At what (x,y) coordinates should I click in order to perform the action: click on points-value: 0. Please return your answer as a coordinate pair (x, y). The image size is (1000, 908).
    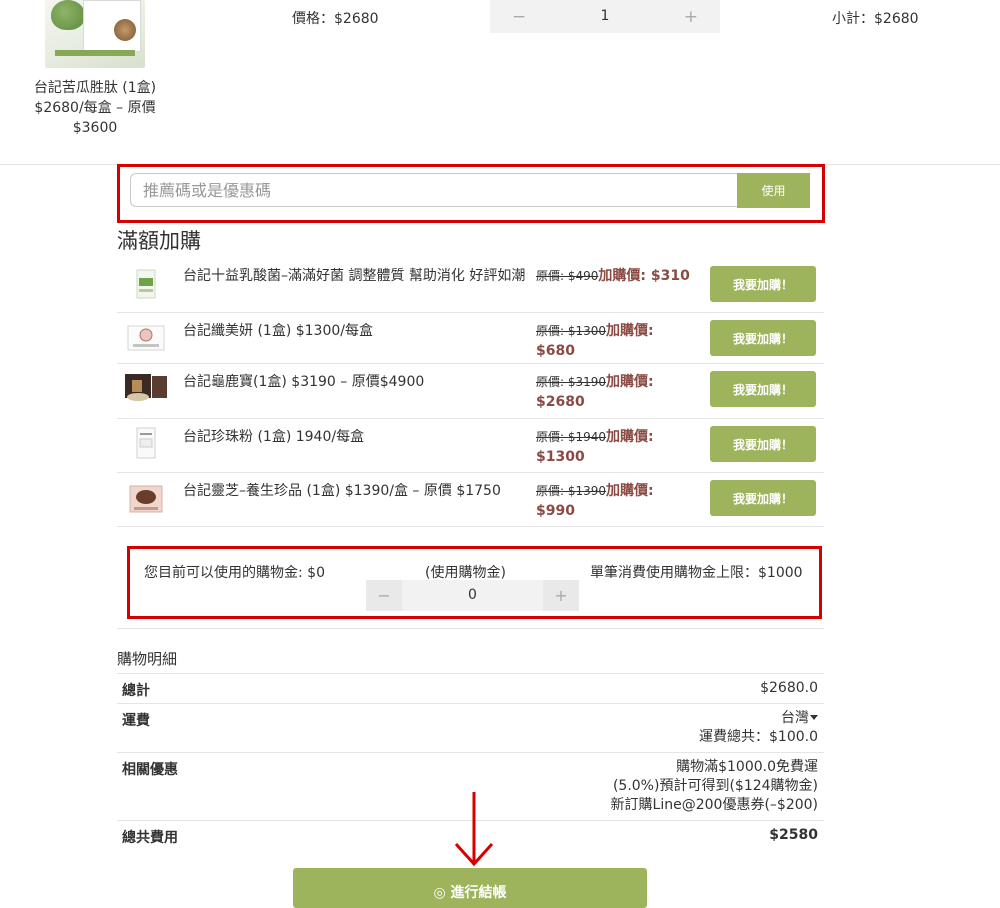
    Looking at the image, I should click on (472, 595).